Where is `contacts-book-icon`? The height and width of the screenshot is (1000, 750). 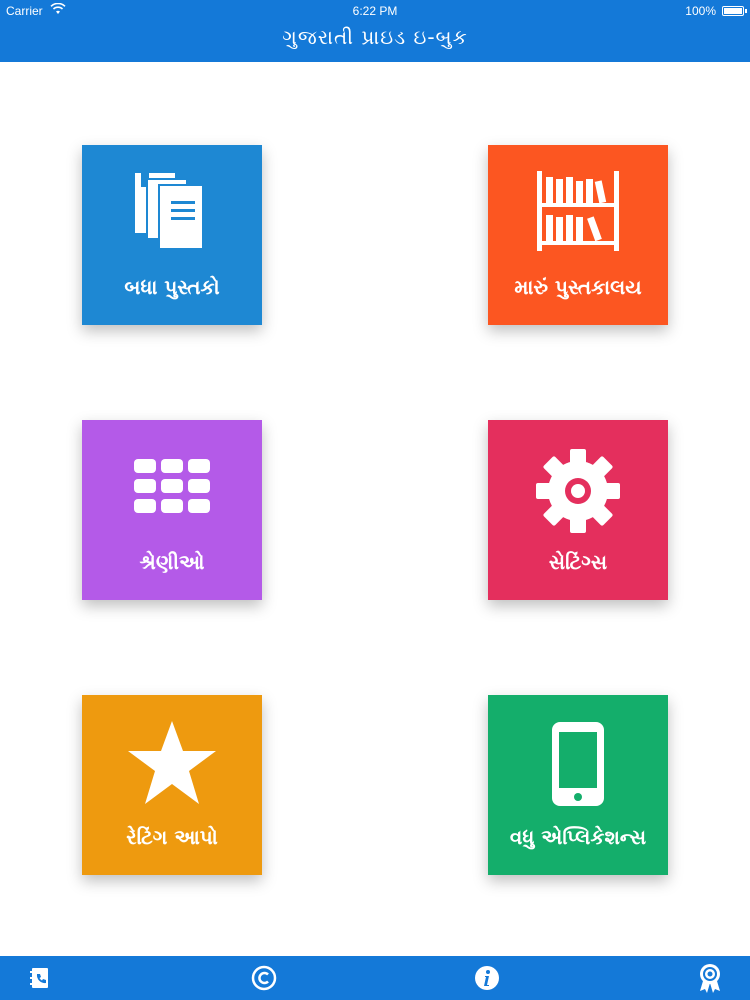
contacts-book-icon is located at coordinates (40, 978).